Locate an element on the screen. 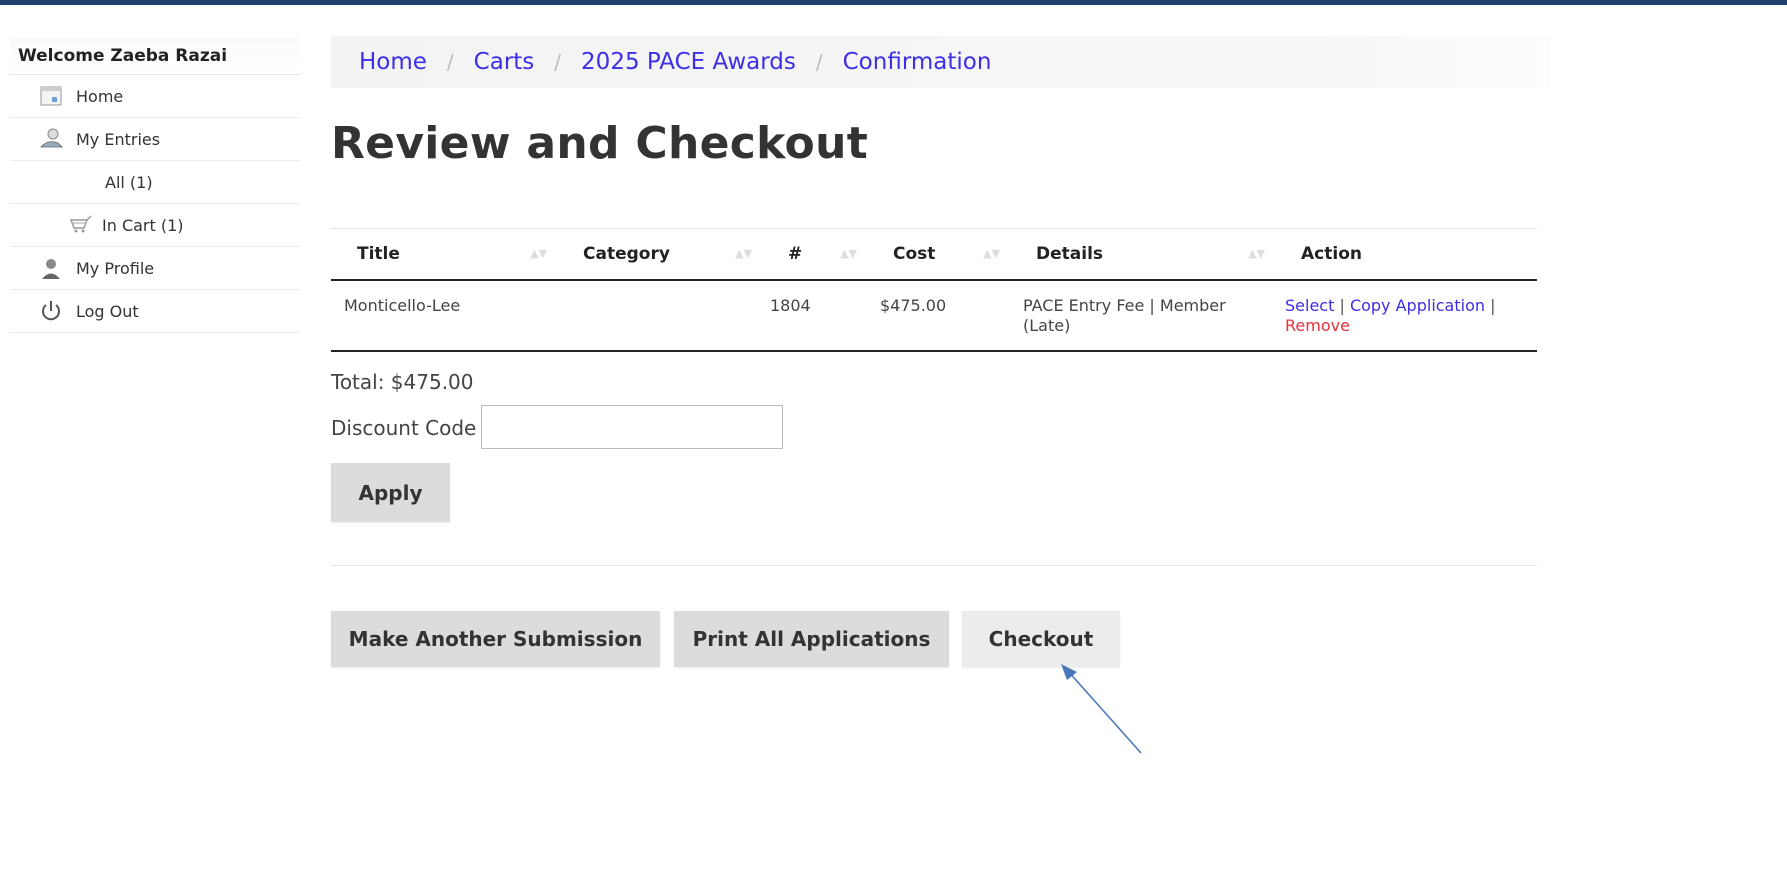 Image resolution: width=1787 pixels, height=878 pixels. top-bar is located at coordinates (893, 2).